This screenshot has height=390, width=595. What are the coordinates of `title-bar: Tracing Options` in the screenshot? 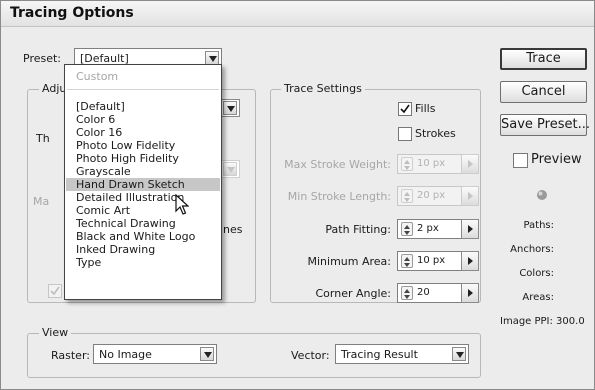 It's located at (297, 14).